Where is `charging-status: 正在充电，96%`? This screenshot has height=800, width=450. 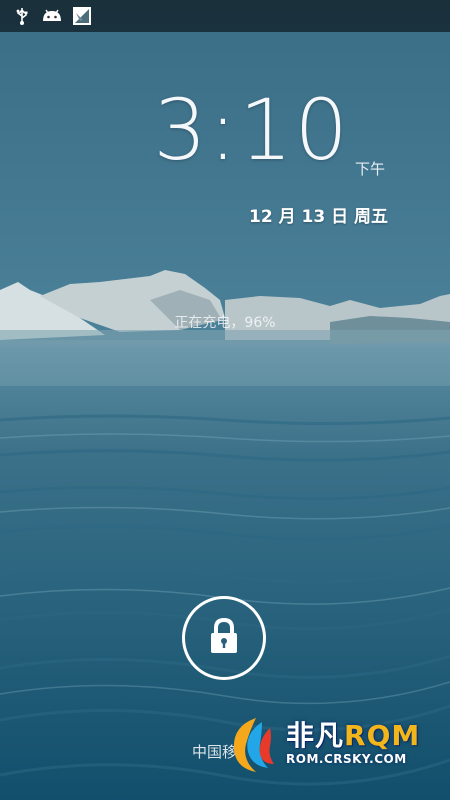 charging-status: 正在充电，96% is located at coordinates (225, 323).